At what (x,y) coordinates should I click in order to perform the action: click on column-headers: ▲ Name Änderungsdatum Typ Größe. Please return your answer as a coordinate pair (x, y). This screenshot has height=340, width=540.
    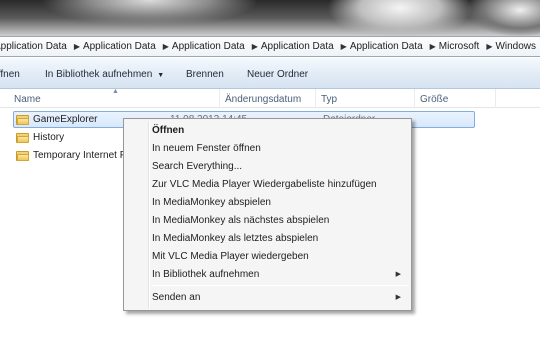
    Looking at the image, I should click on (270, 98).